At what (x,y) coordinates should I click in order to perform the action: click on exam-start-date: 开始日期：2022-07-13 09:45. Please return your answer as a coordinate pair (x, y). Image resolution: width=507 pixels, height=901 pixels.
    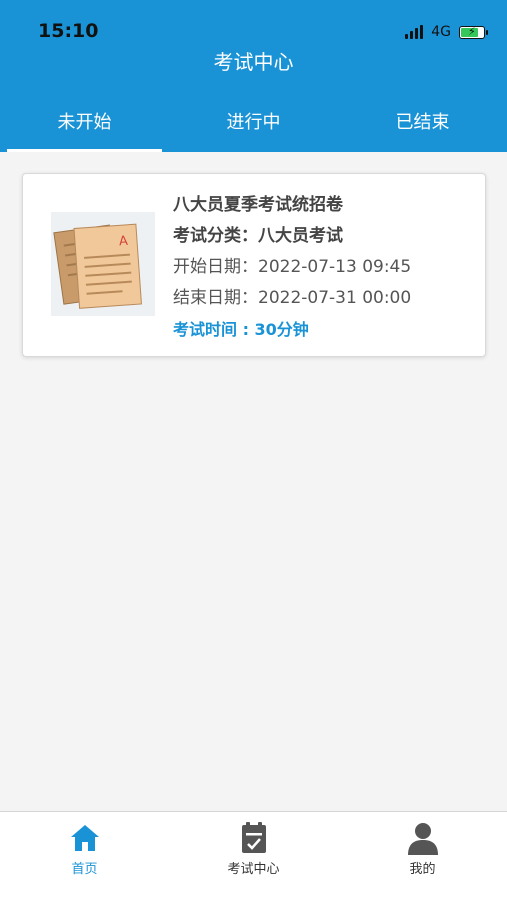
    Looking at the image, I should click on (292, 267).